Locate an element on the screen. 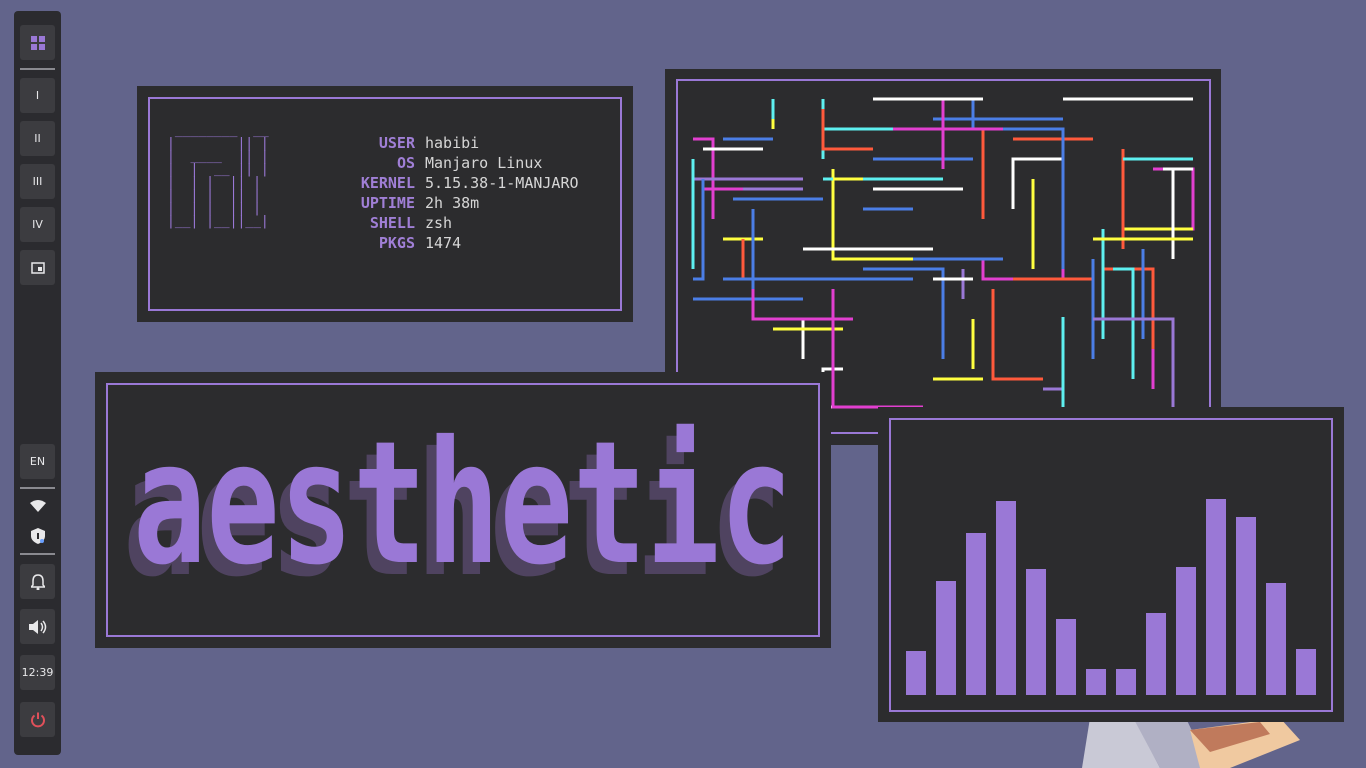  apps-grid-icon is located at coordinates (37, 42).